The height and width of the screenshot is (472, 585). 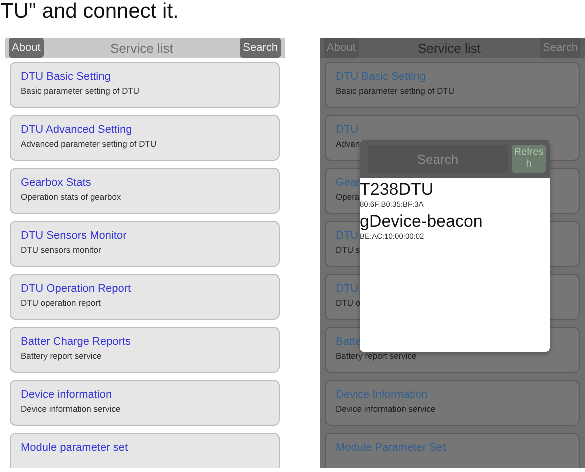 What do you see at coordinates (145, 450) in the screenshot?
I see `service-card: Module parameter set` at bounding box center [145, 450].